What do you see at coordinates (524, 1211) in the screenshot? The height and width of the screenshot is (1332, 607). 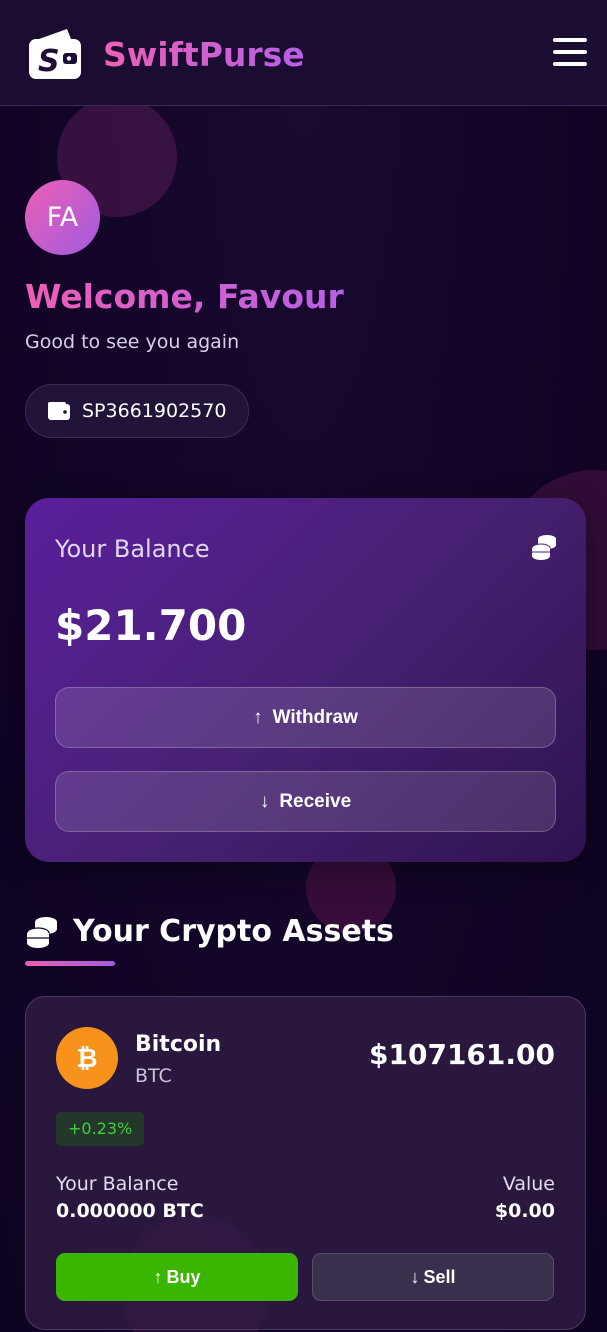 I see `asset-value: $0.00` at bounding box center [524, 1211].